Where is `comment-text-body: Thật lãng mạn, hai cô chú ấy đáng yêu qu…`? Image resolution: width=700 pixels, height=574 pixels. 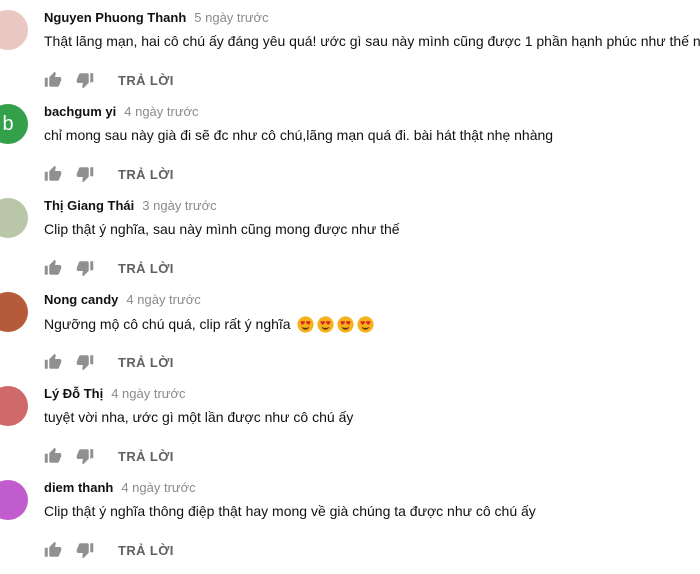
comment-text-body: Thật lãng mạn, hai cô chú ấy đáng yêu qu… is located at coordinates (372, 41).